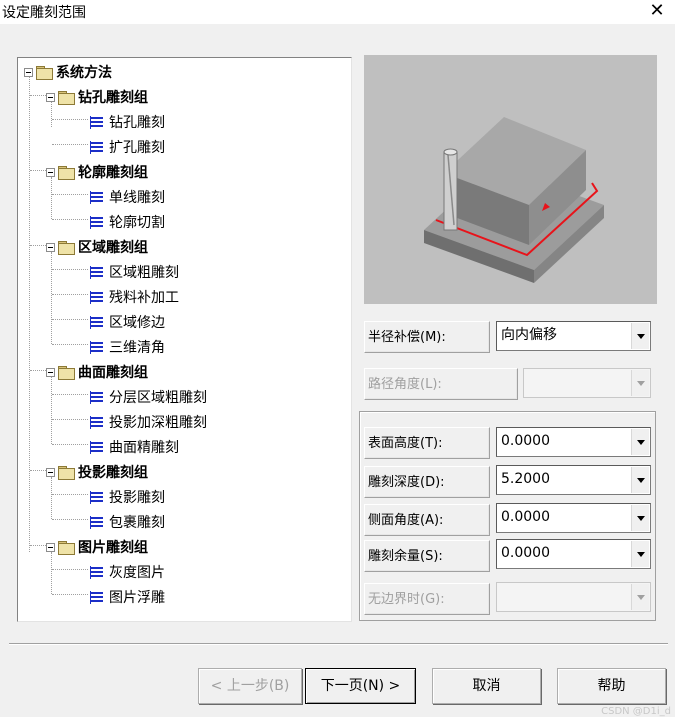 The height and width of the screenshot is (717, 675). I want to click on tree-item: 图片浮雕, so click(127, 597).